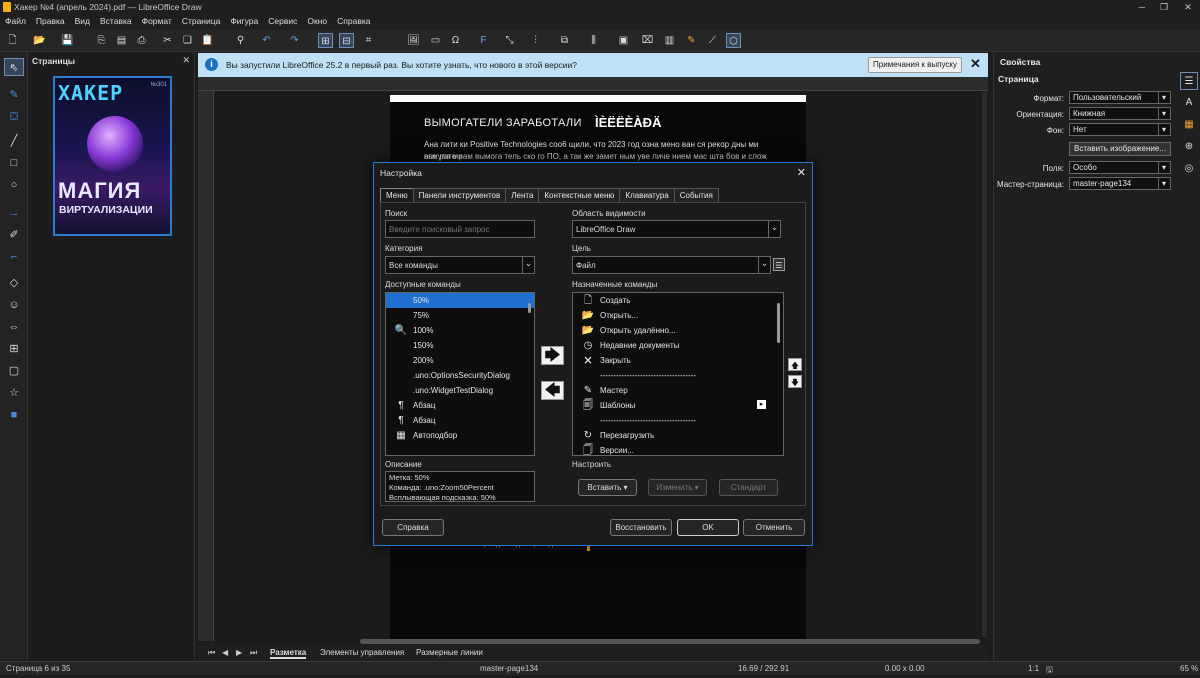  Describe the element at coordinates (607, 487) in the screenshot. I see `insert-menu-button: Вставить ▾` at that location.